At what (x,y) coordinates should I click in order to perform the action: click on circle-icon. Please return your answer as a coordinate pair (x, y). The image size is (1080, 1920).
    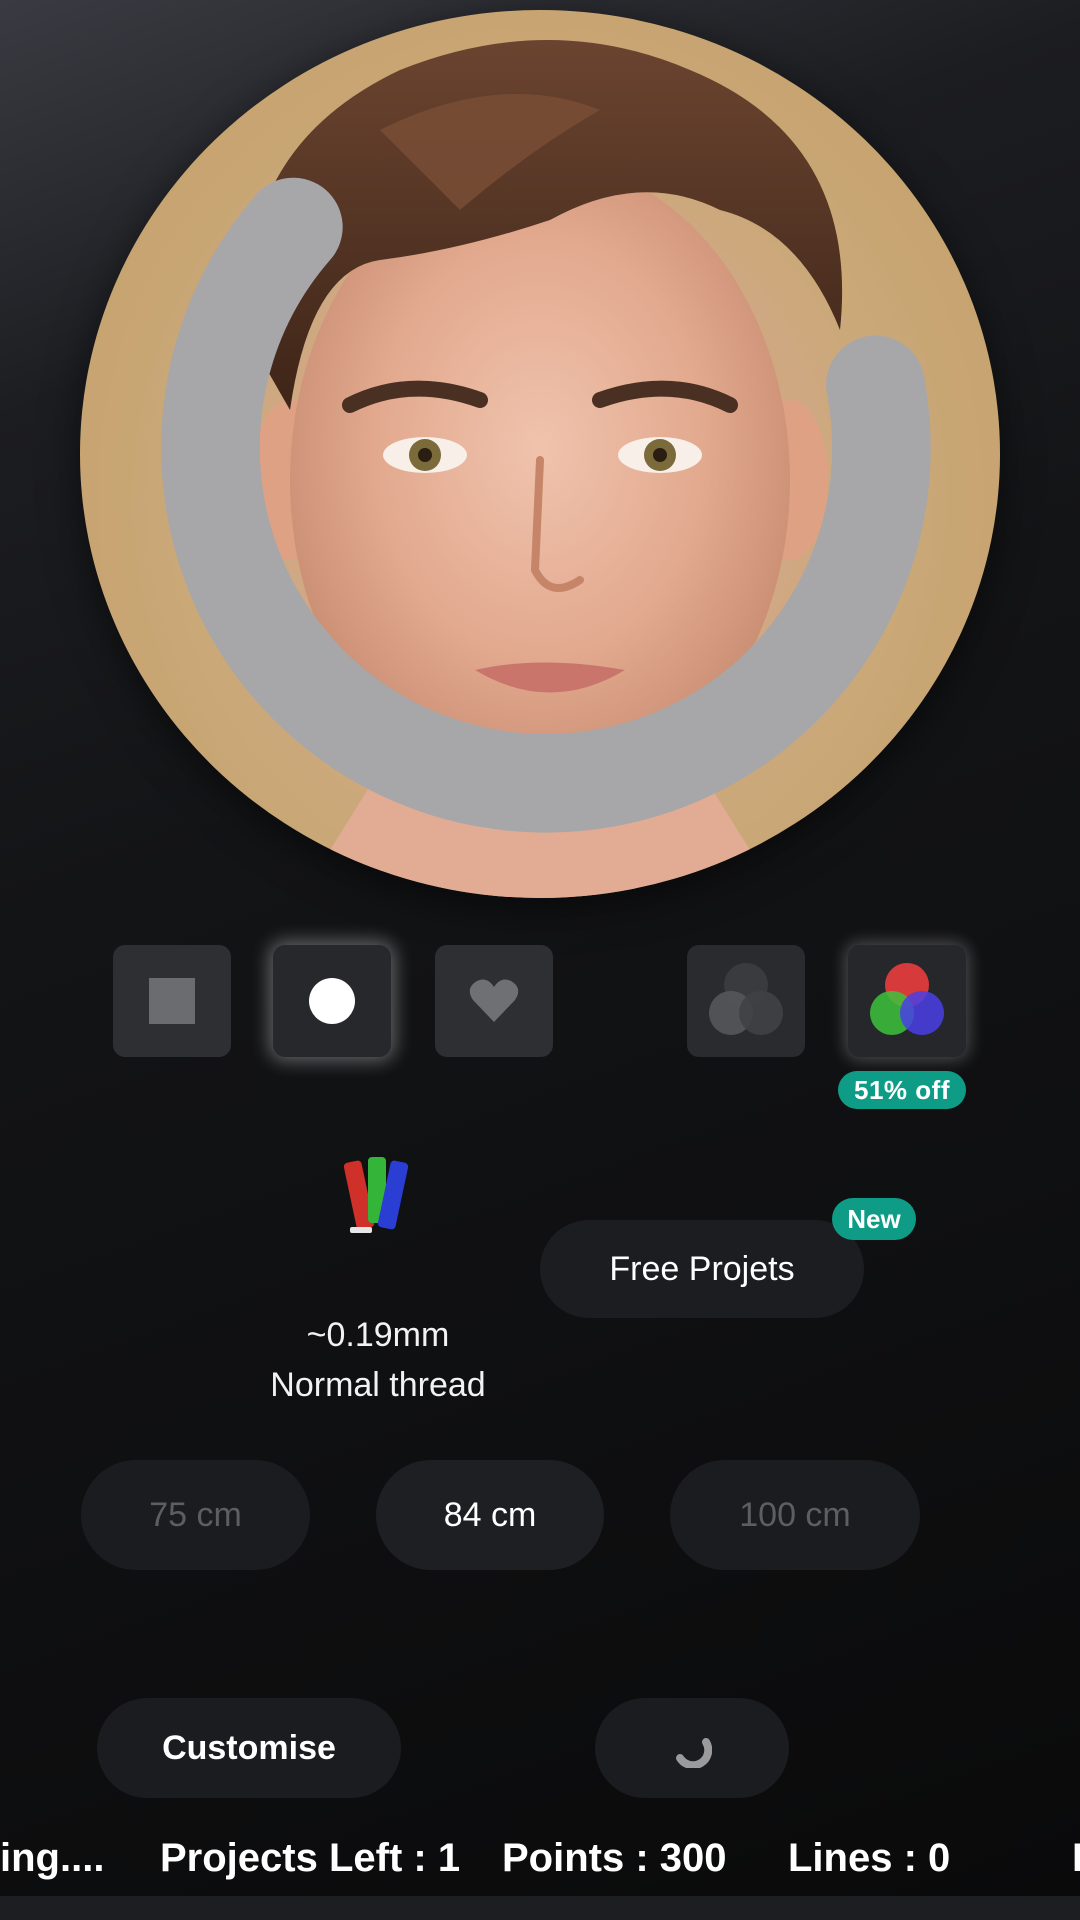
    Looking at the image, I should click on (332, 1001).